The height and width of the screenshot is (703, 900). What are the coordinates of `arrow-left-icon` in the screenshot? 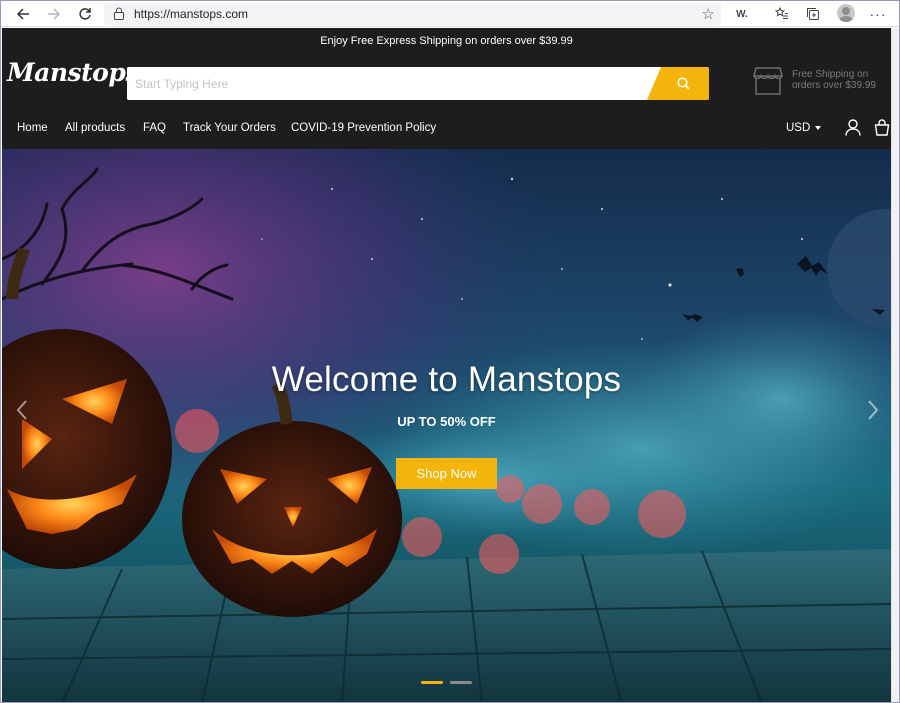 It's located at (22, 14).